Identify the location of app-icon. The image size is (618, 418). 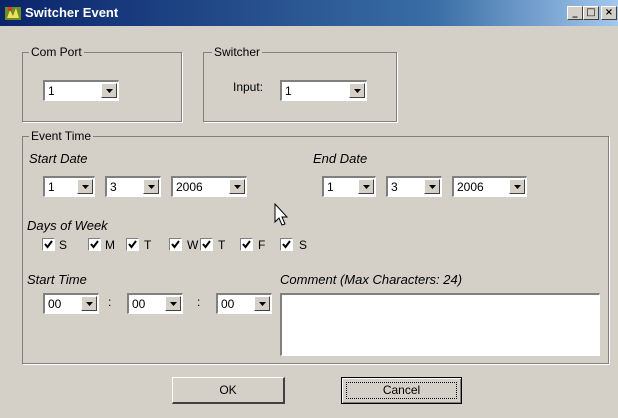
(13, 13).